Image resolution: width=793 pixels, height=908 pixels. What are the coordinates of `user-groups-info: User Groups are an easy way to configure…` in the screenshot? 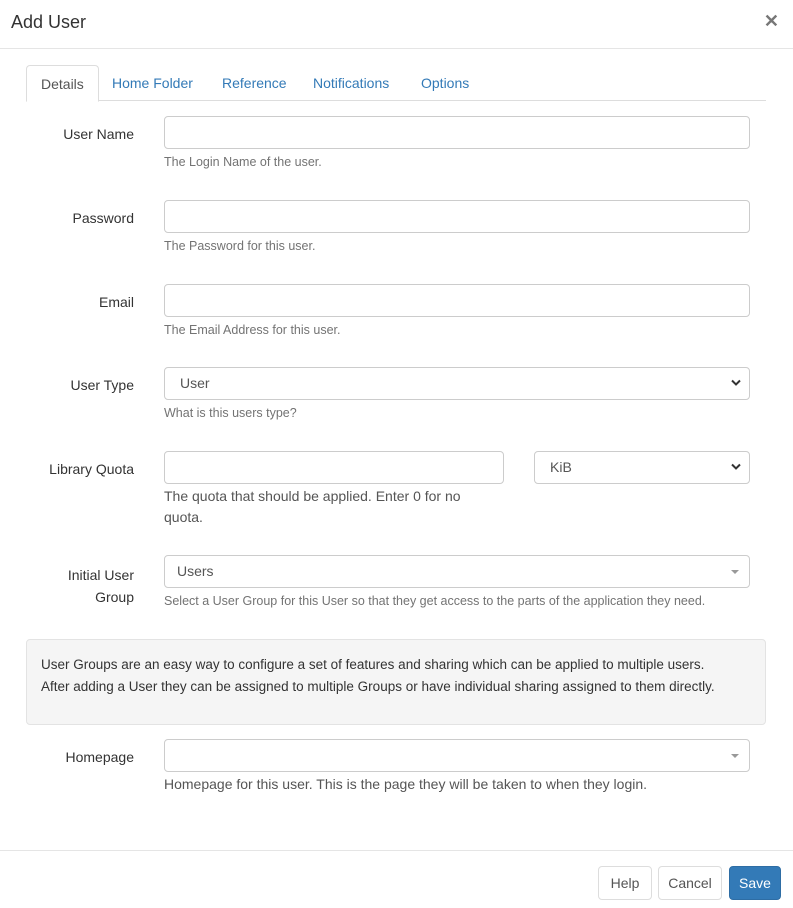 It's located at (396, 682).